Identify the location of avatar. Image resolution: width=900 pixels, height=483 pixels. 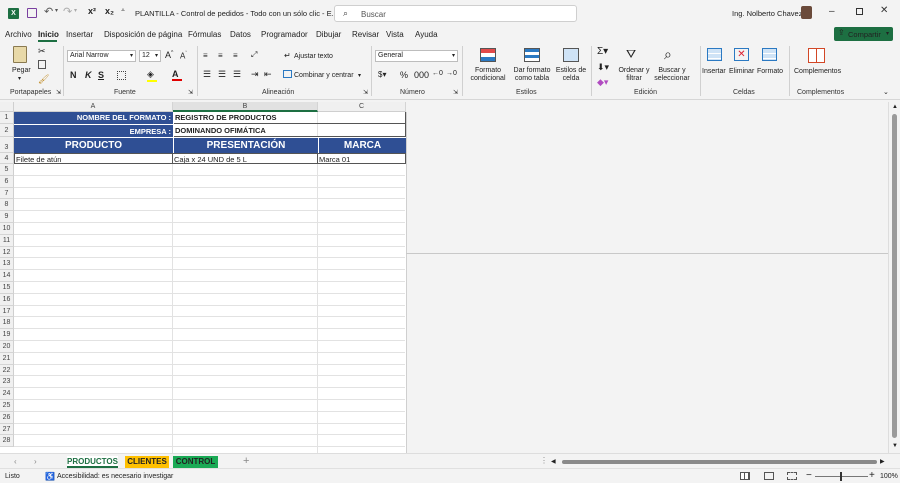
(806, 12).